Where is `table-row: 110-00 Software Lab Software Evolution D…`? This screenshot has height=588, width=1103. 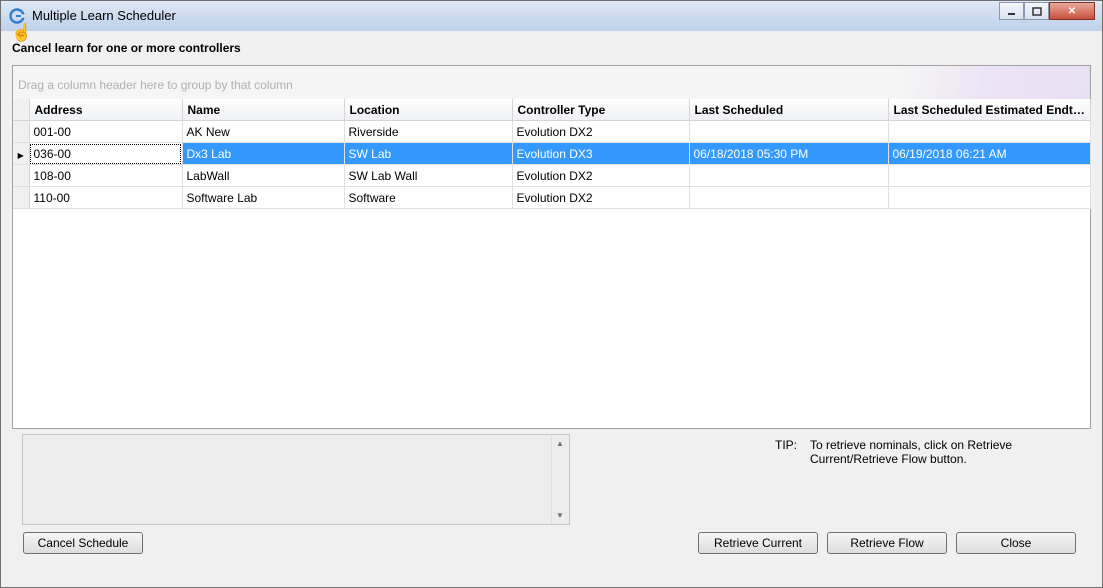 table-row: 110-00 Software Lab Software Evolution D… is located at coordinates (552, 197).